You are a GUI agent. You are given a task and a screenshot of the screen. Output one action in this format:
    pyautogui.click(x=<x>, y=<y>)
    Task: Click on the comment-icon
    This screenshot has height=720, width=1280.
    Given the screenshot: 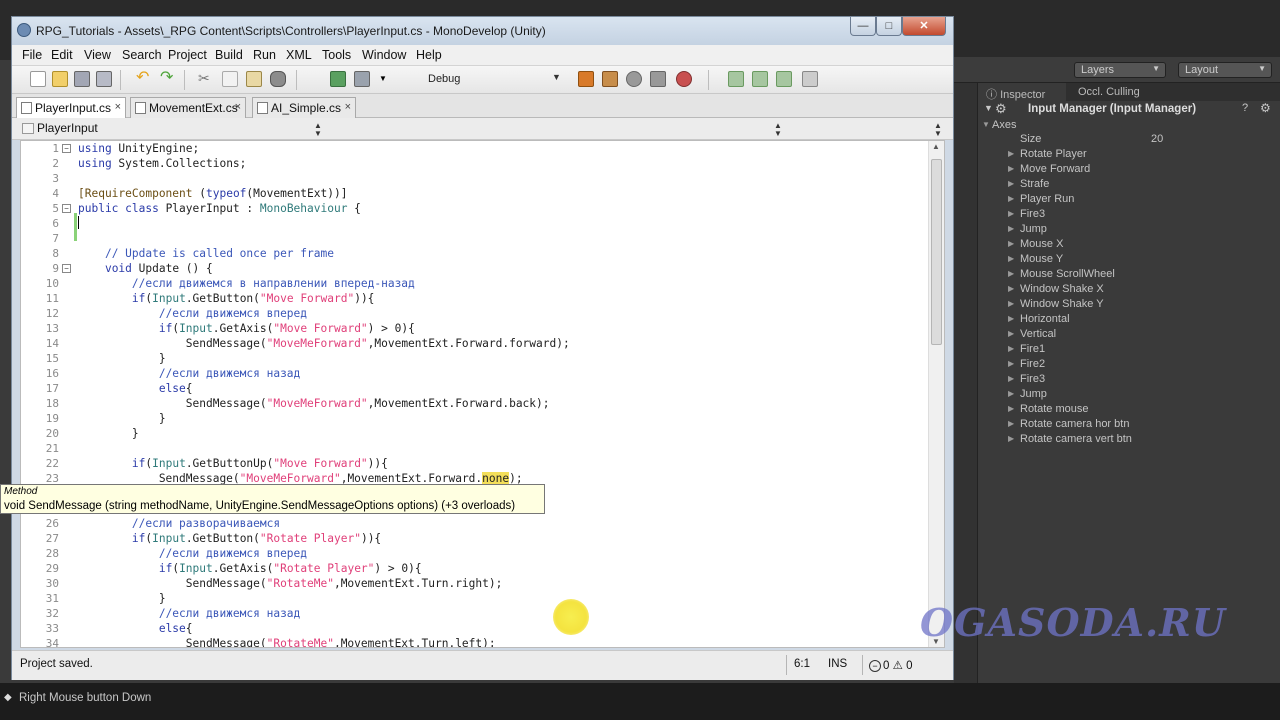 What is the action you would take?
    pyautogui.click(x=810, y=79)
    